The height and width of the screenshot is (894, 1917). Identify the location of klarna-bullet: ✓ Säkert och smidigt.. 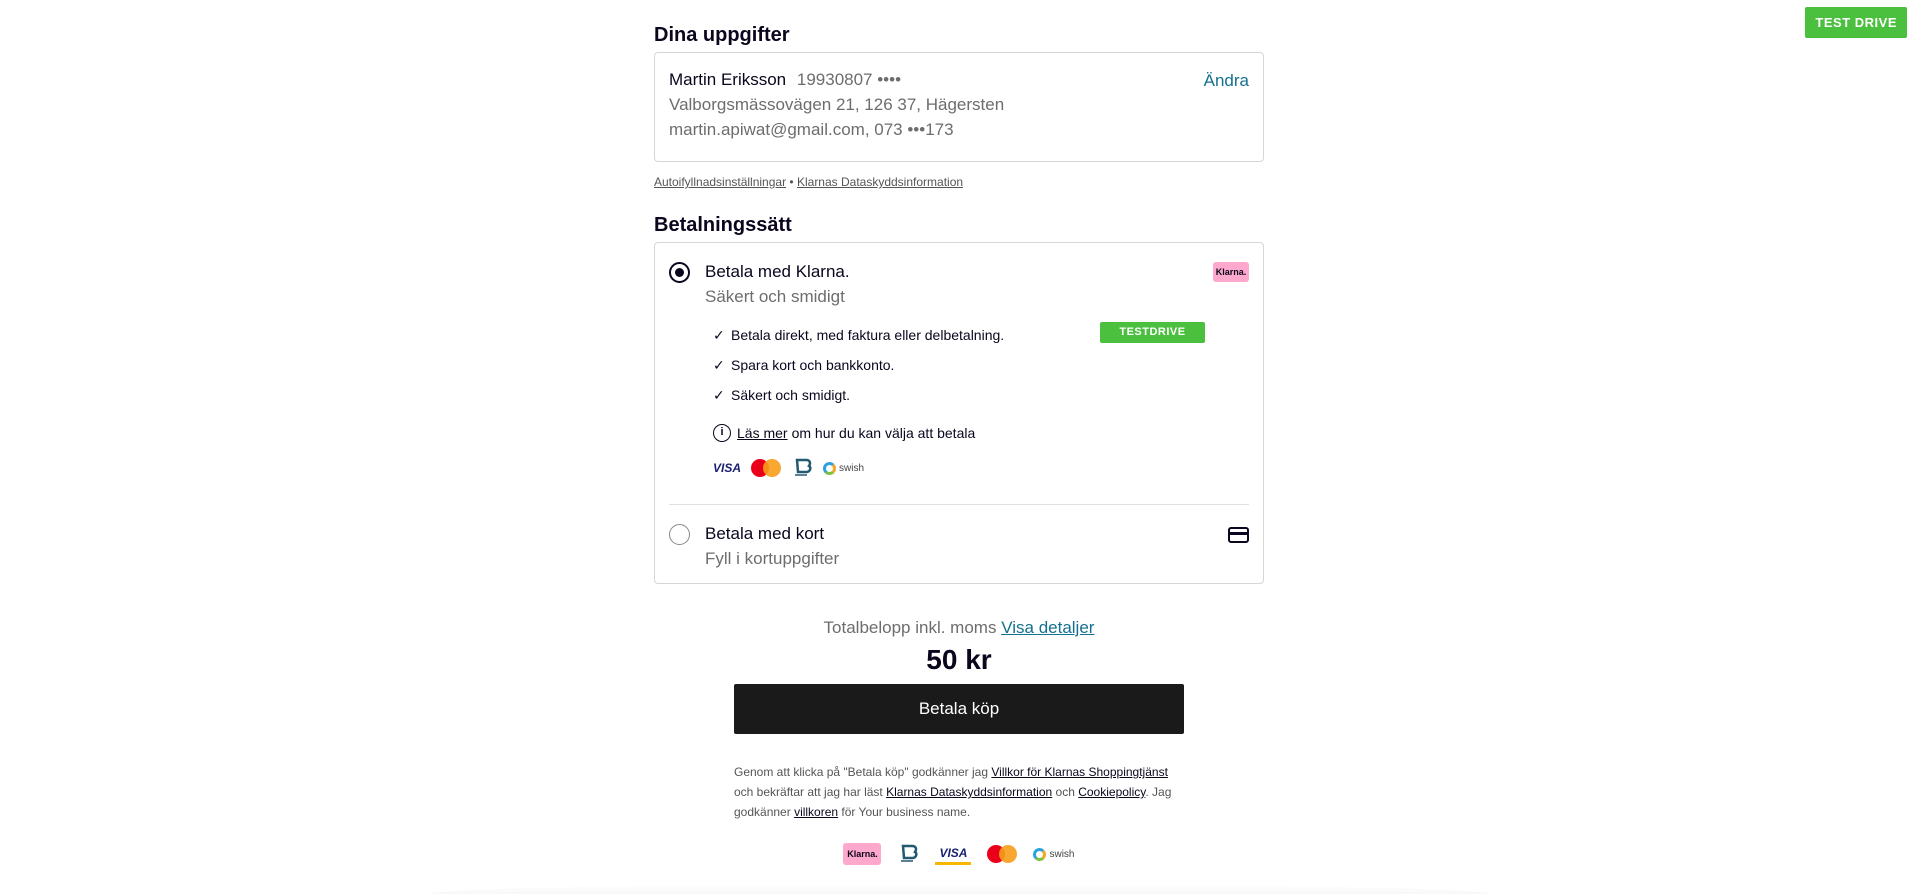
(781, 395).